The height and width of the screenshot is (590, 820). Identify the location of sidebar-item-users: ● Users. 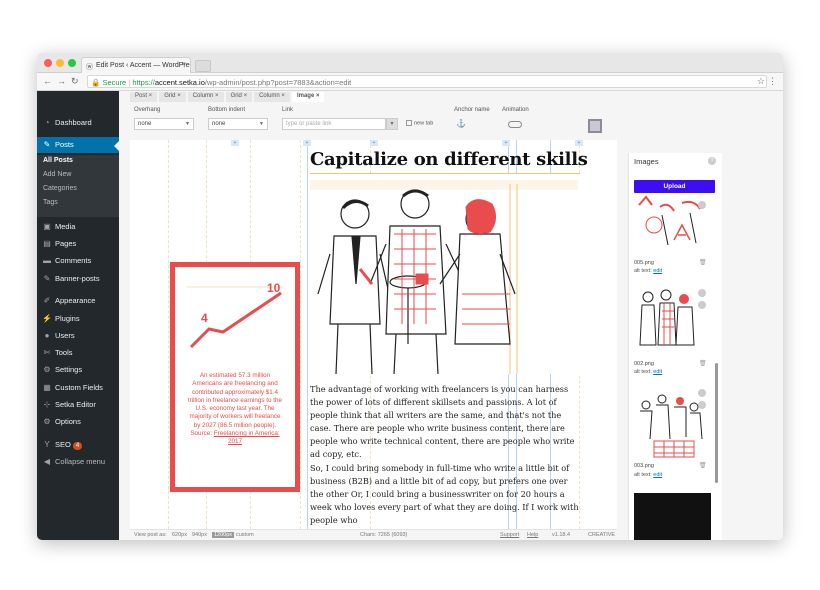
(78, 336).